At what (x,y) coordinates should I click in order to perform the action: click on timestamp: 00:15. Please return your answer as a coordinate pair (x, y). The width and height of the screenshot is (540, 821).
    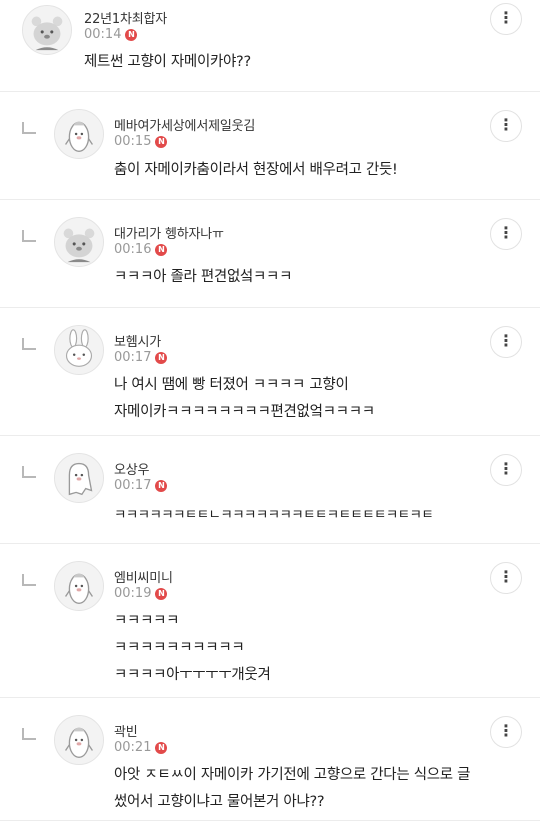
    Looking at the image, I should click on (133, 141).